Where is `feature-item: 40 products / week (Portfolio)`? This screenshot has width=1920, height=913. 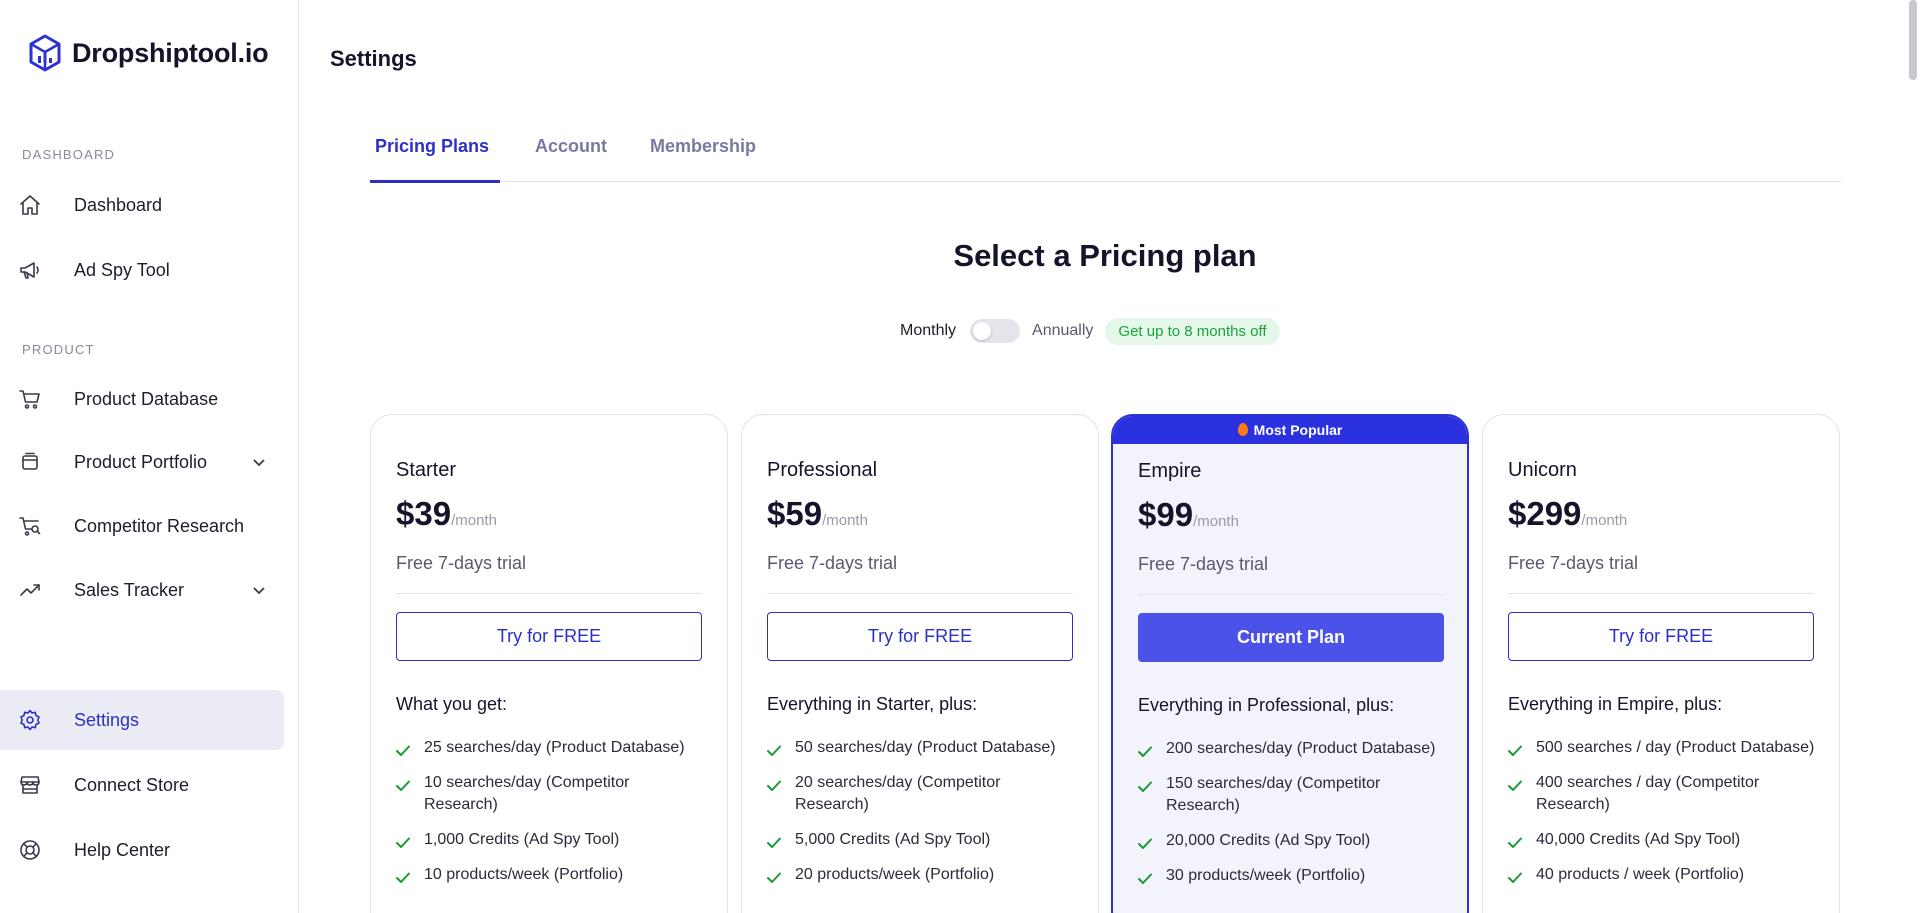
feature-item: 40 products / week (Portfolio) is located at coordinates (1663, 875).